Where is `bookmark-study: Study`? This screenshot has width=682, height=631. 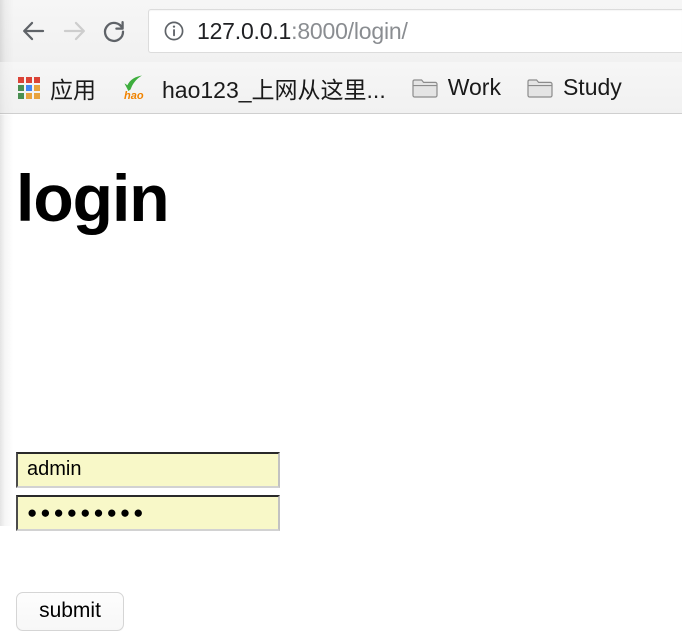 bookmark-study: Study is located at coordinates (574, 88).